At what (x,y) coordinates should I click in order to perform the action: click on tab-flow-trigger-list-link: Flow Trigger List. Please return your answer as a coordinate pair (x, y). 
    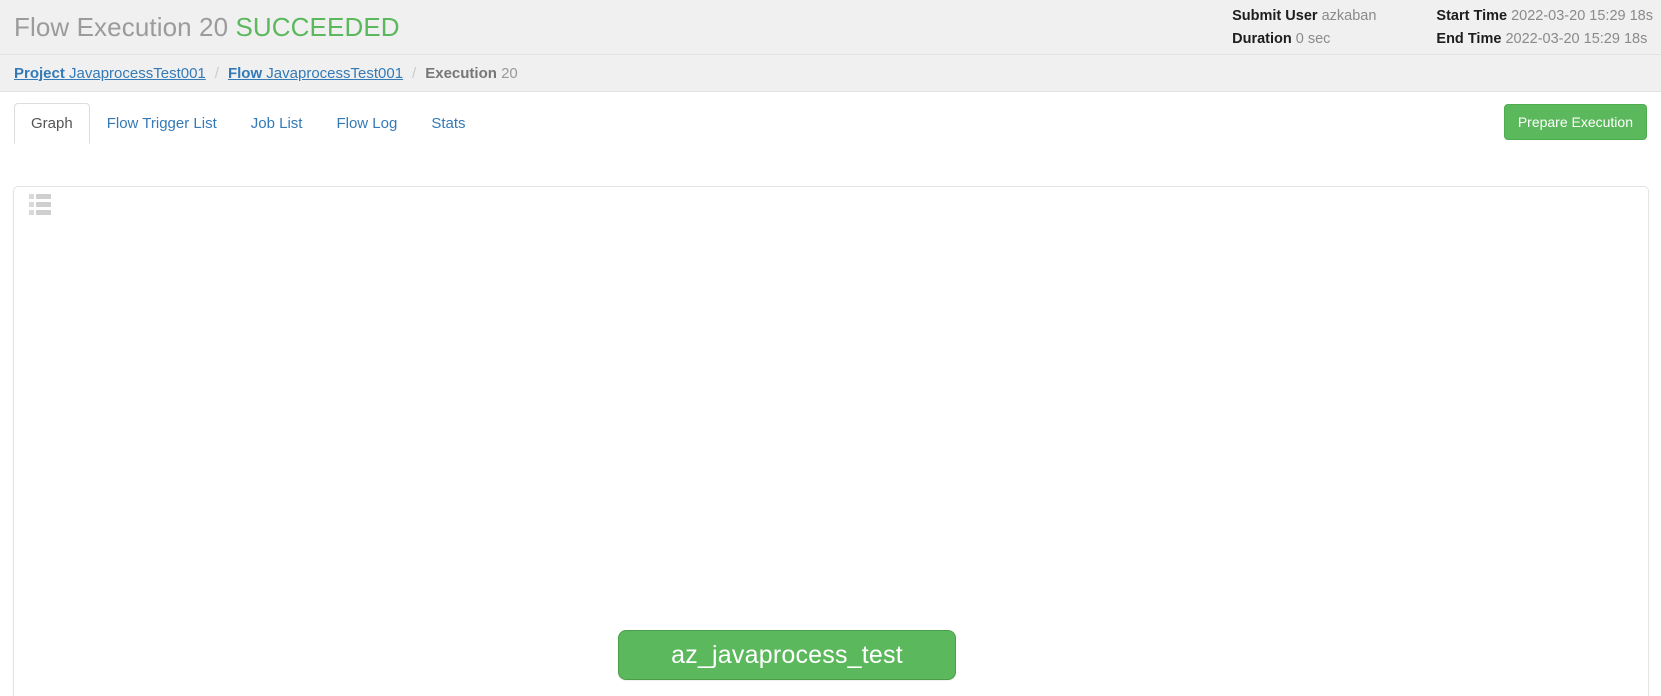
    Looking at the image, I should click on (162, 123).